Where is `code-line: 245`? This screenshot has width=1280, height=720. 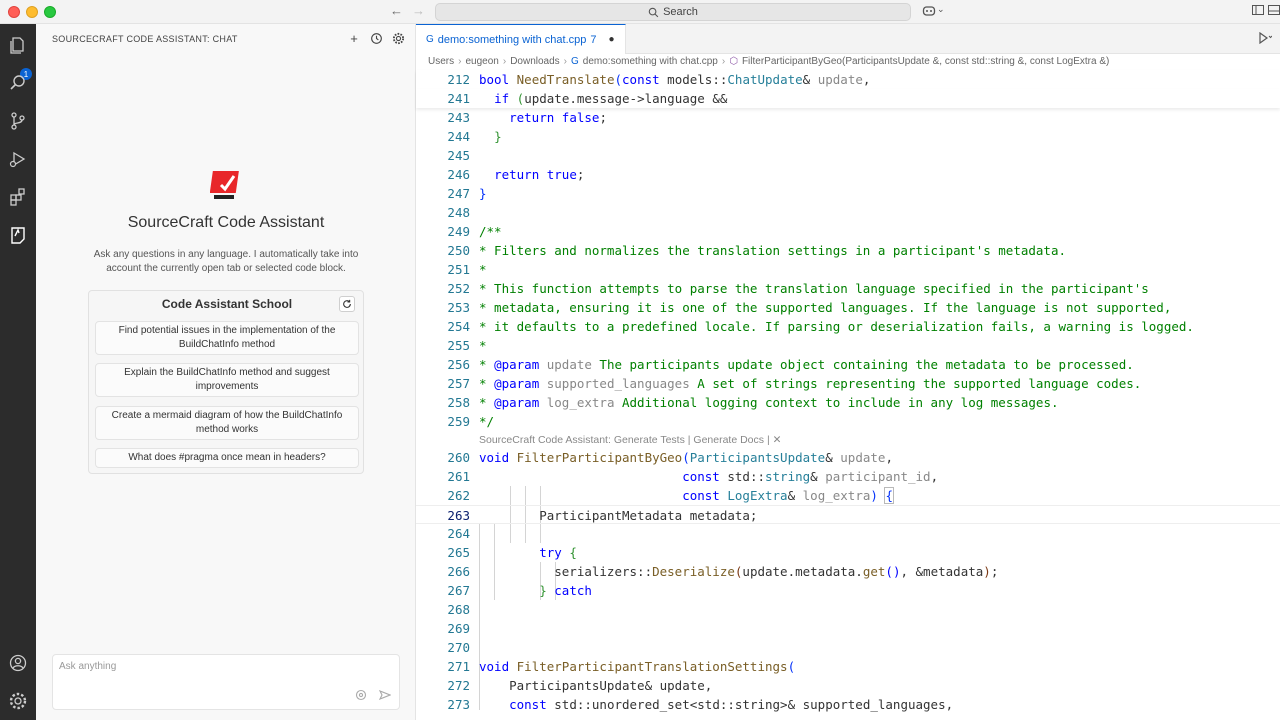
code-line: 245 is located at coordinates (458, 155).